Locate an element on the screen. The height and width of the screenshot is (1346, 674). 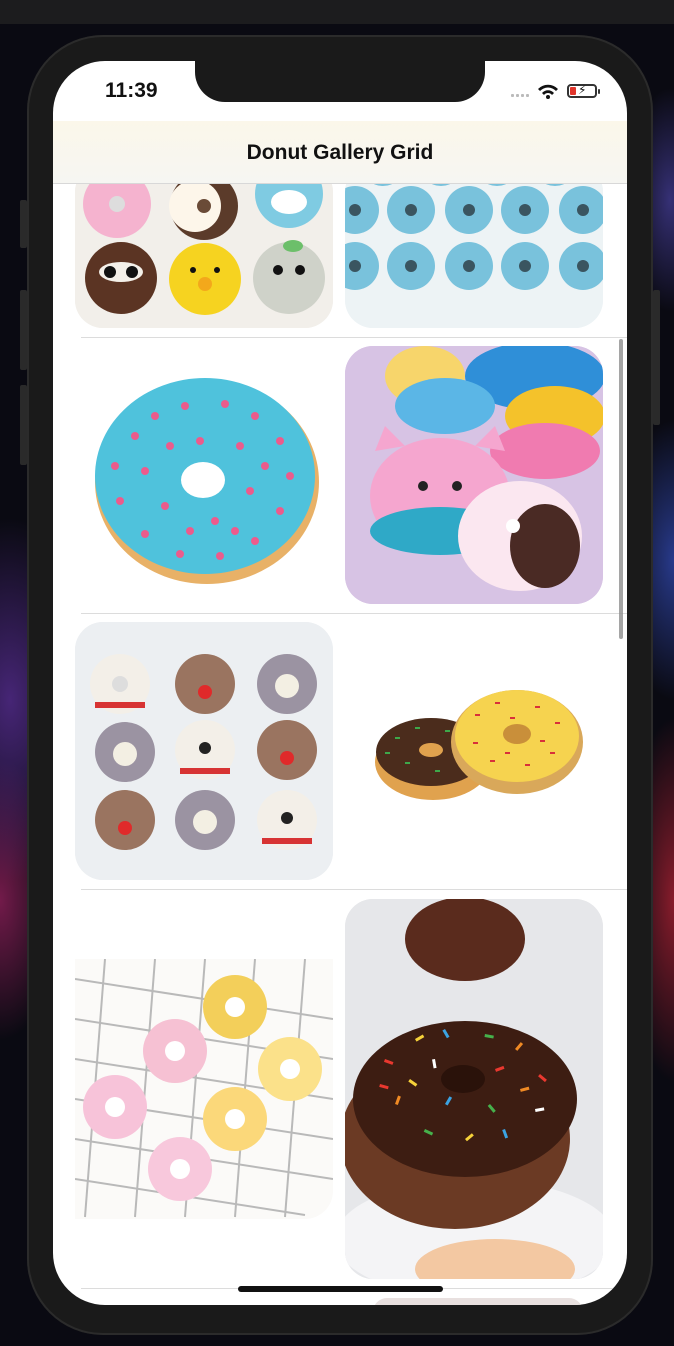
gallery-image-chocolate-donut is located at coordinates (474, 1089).